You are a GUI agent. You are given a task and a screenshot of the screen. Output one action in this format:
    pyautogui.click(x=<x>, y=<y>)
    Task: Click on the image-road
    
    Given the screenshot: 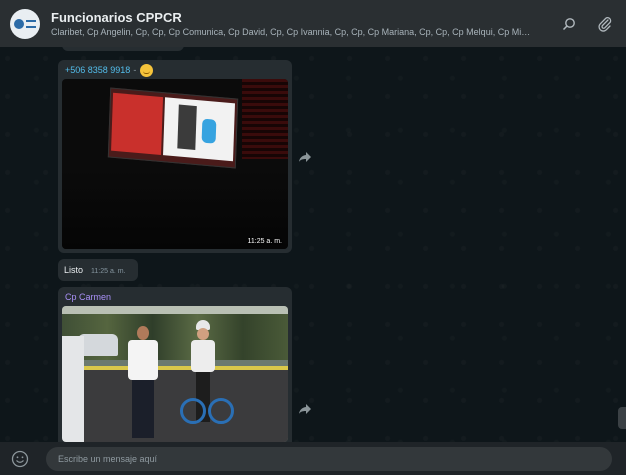 What is the action you would take?
    pyautogui.click(x=175, y=404)
    